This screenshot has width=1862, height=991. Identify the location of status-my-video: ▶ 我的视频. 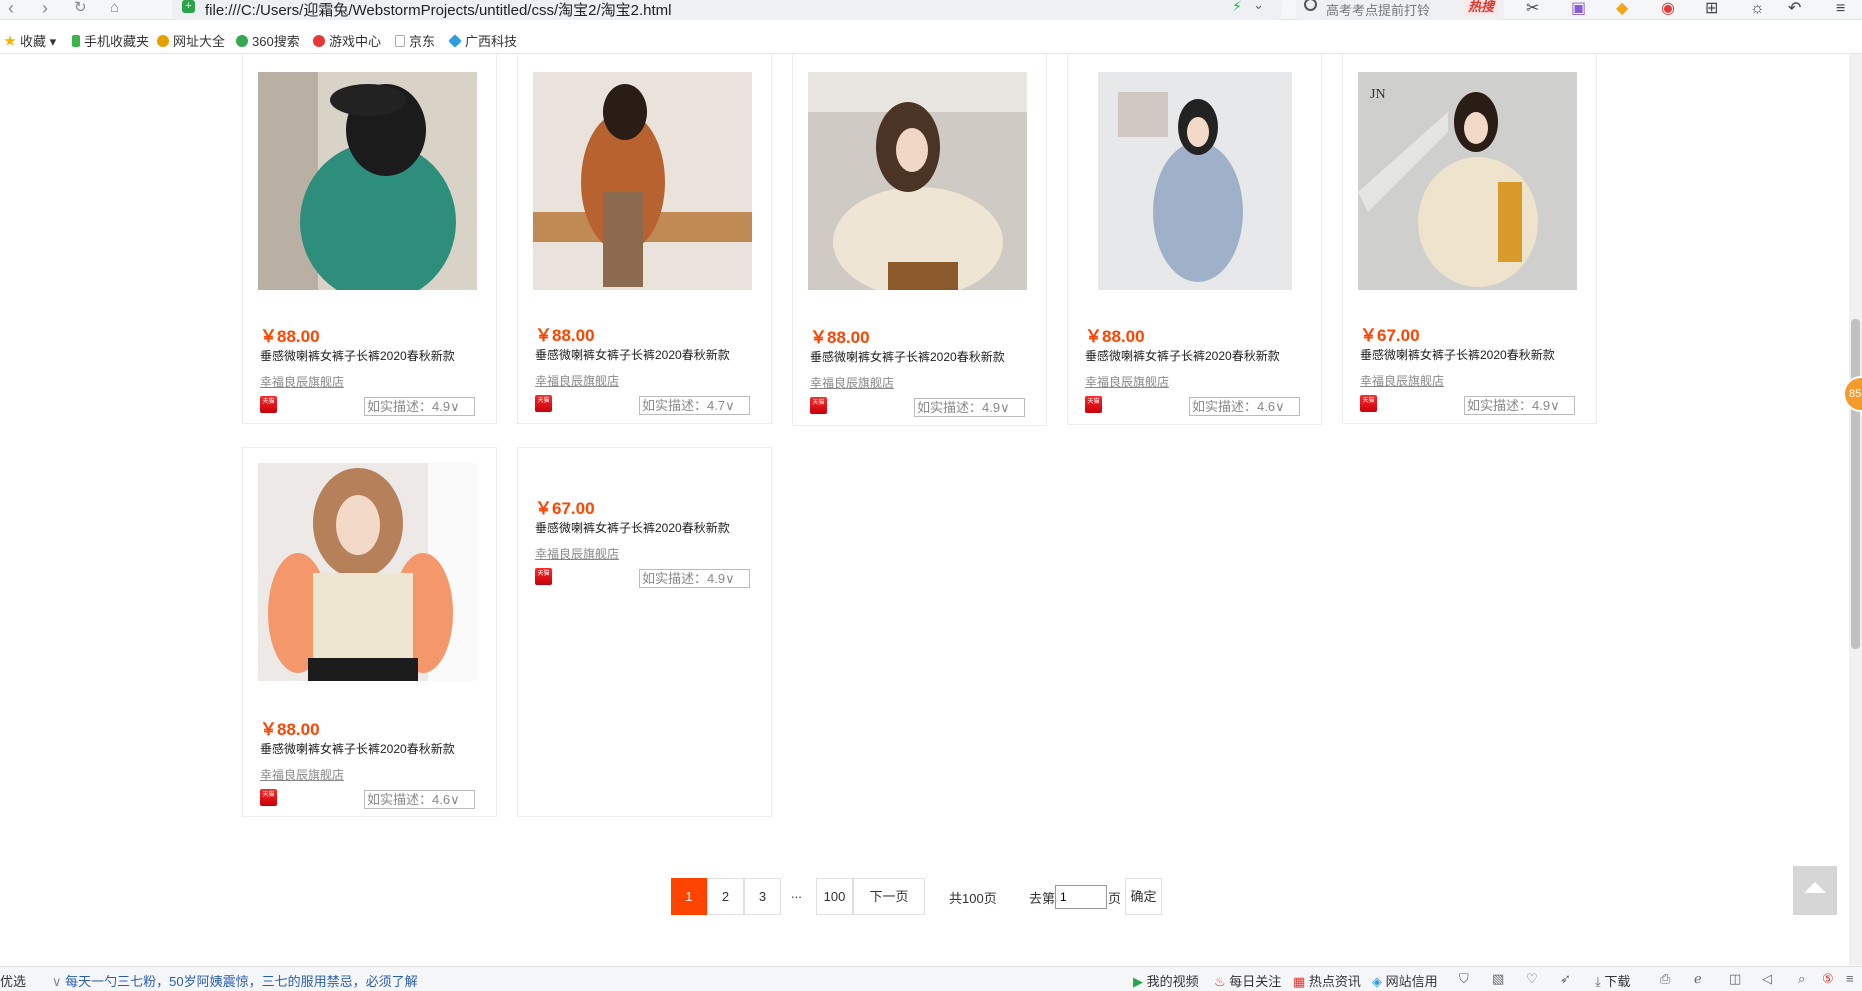
(1166, 980).